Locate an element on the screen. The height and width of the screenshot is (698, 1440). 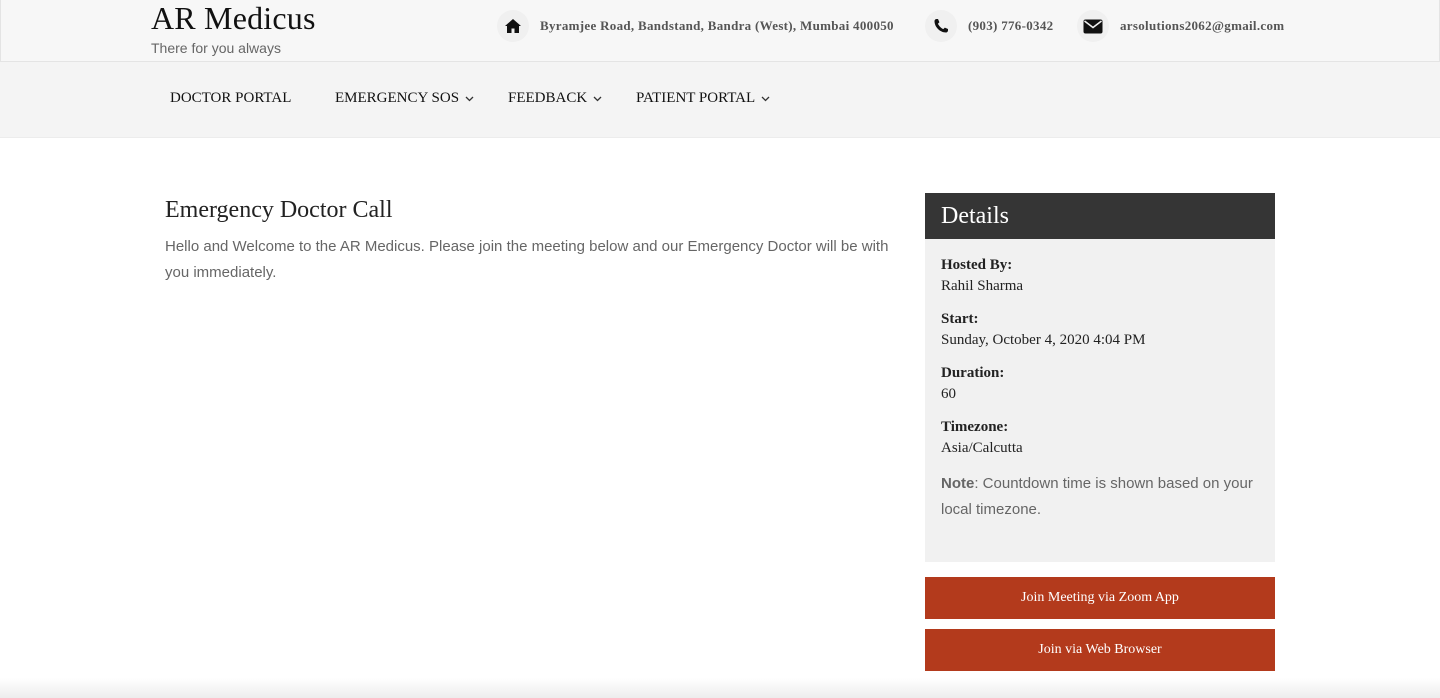
brand: AR Medicus There for you always is located at coordinates (233, 28).